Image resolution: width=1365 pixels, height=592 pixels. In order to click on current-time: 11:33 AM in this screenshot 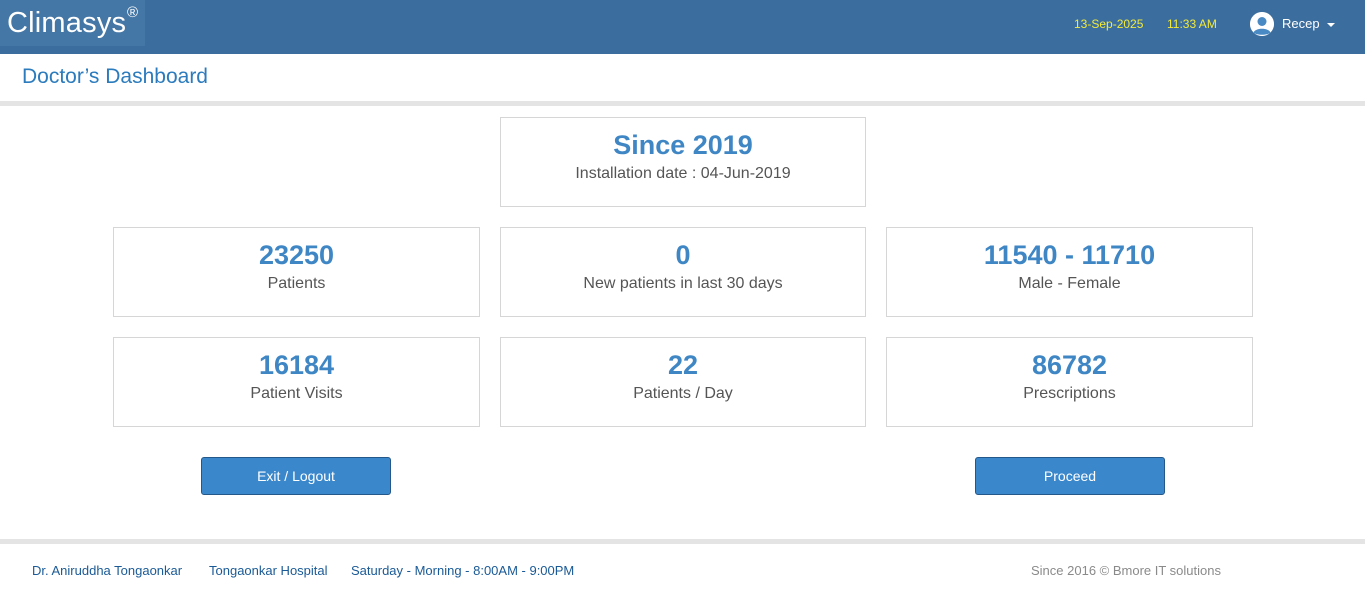, I will do `click(1192, 24)`.